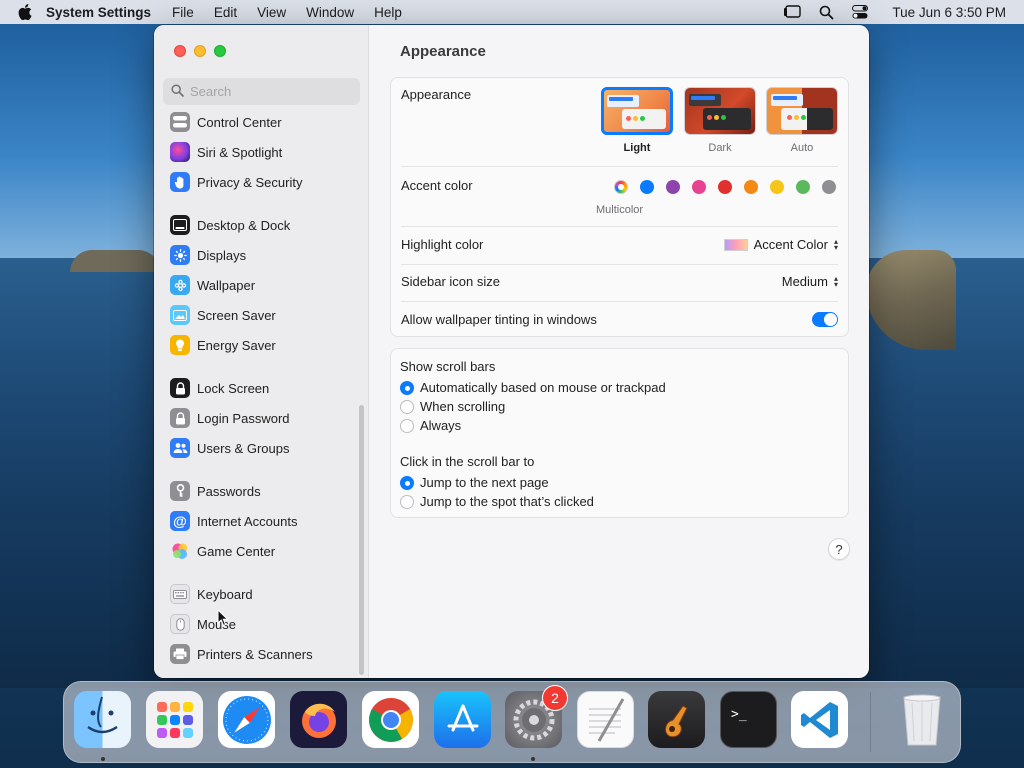 Image resolution: width=1024 pixels, height=768 pixels. What do you see at coordinates (246, 719) in the screenshot?
I see `safari-icon` at bounding box center [246, 719].